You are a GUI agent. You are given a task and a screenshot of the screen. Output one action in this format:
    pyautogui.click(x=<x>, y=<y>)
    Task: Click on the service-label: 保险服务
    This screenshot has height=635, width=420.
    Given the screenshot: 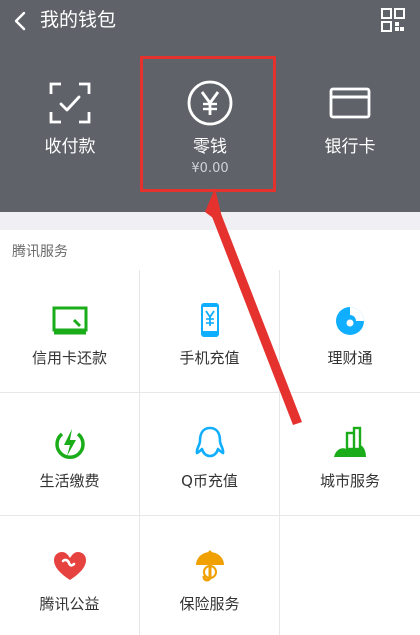 What is the action you would take?
    pyautogui.click(x=209, y=604)
    